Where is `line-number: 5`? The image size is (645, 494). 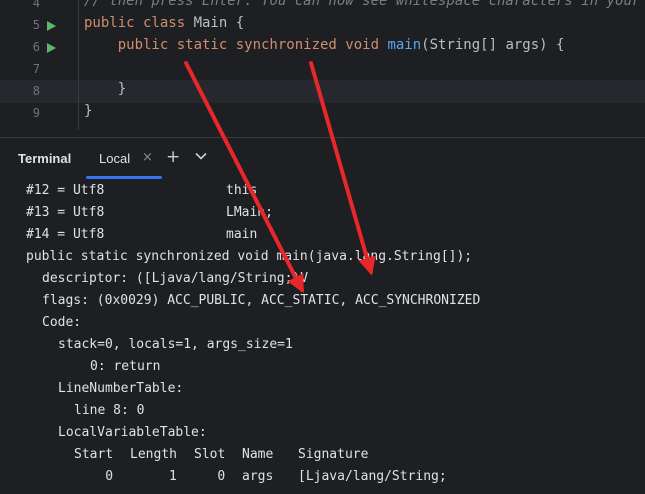 line-number: 5 is located at coordinates (36, 25).